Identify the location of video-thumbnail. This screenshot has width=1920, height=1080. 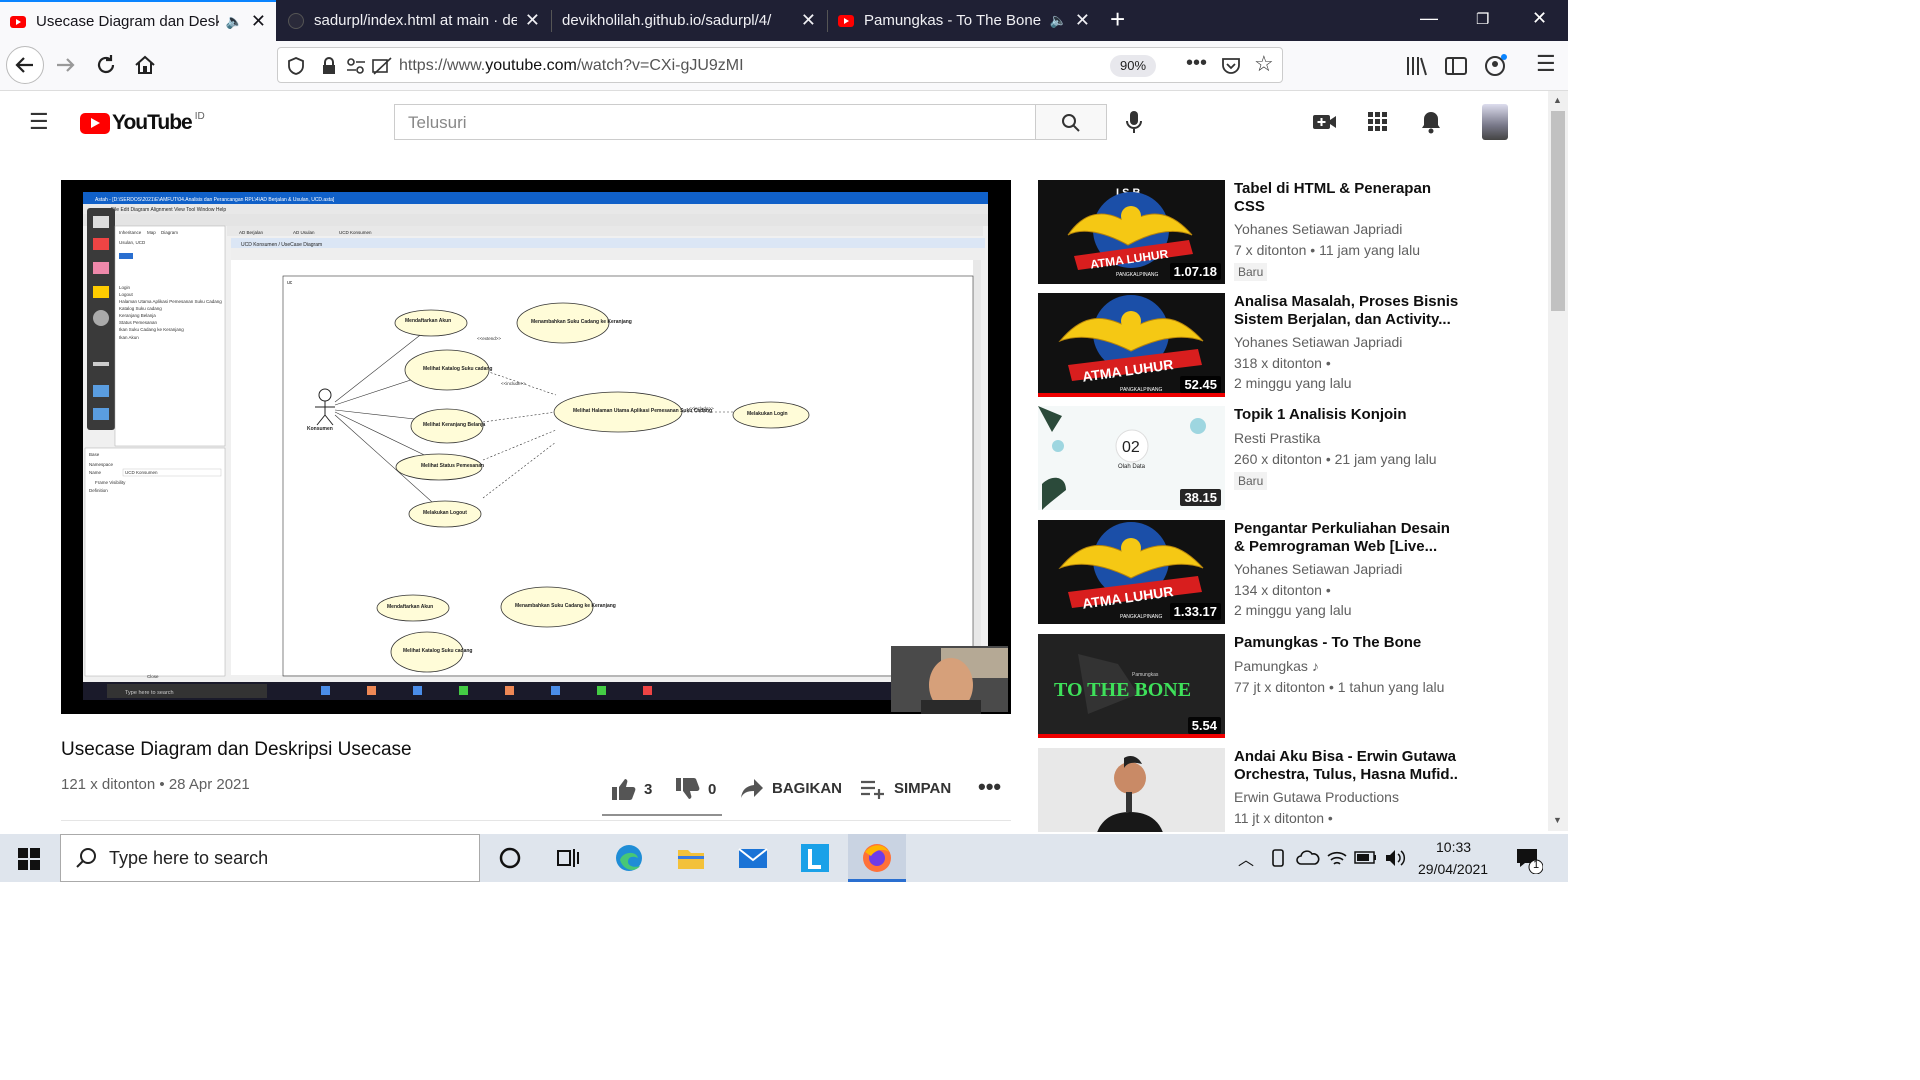
(1131, 790).